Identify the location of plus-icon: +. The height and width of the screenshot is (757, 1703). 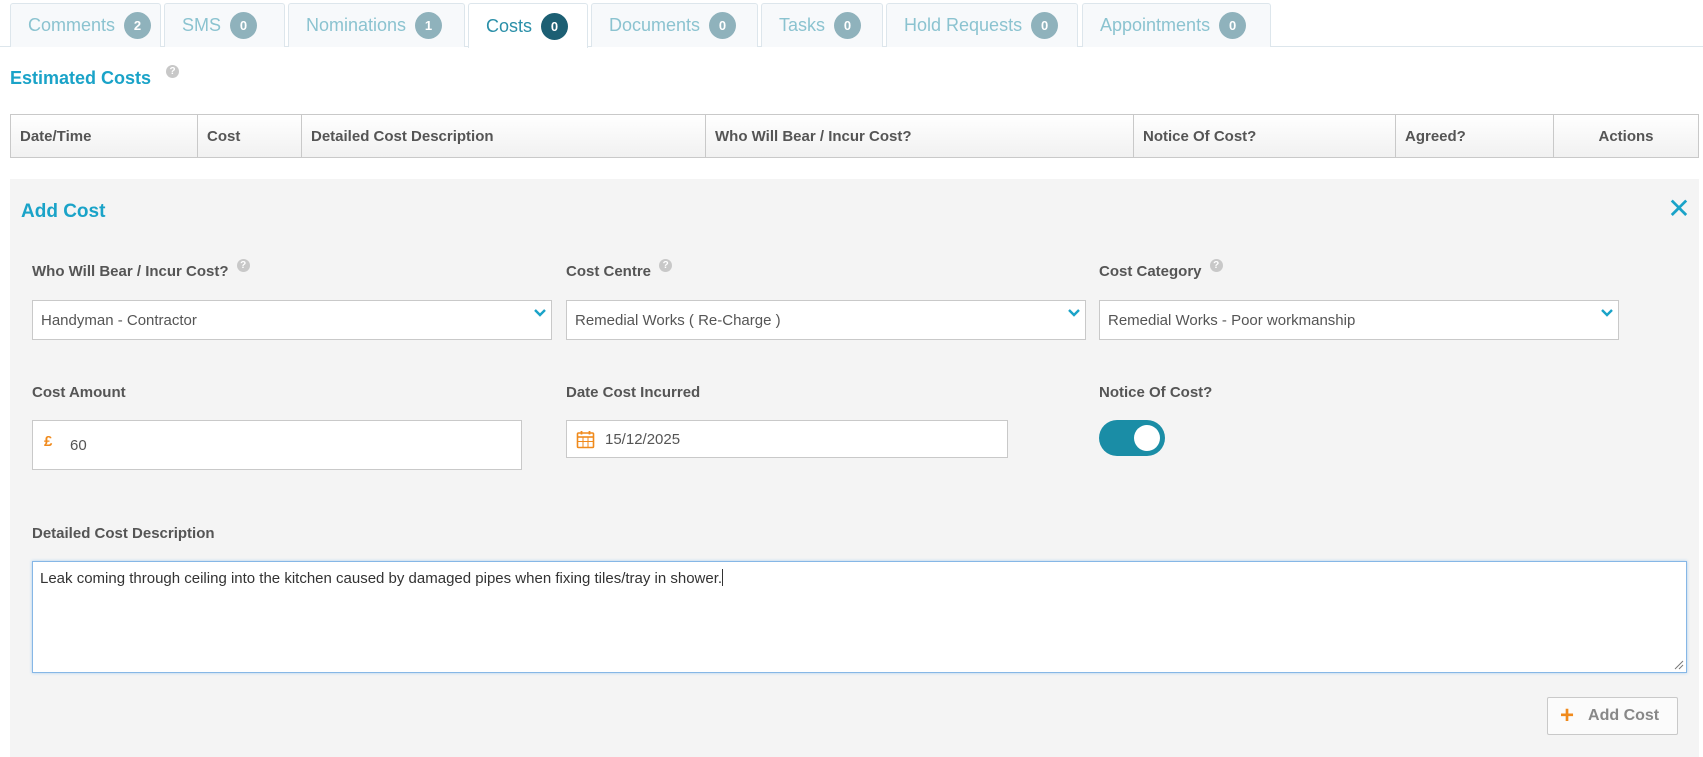
(1567, 715).